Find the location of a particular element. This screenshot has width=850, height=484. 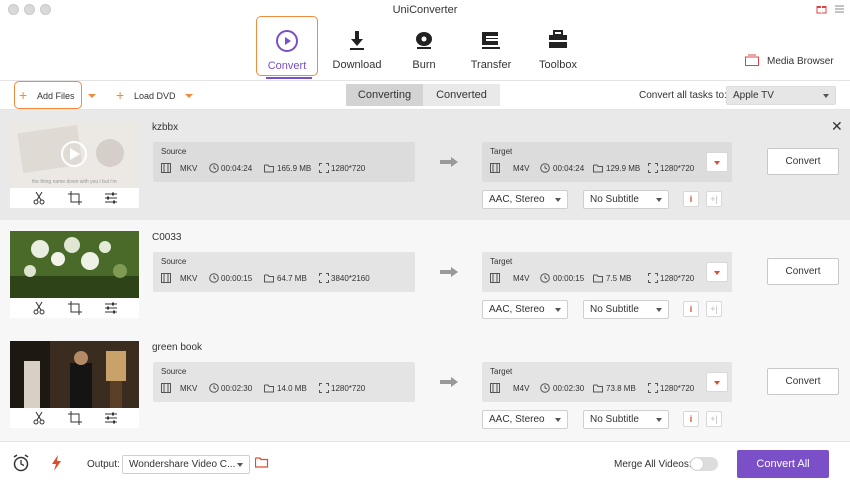

nav-toolbox: Toolbox is located at coordinates (558, 46).